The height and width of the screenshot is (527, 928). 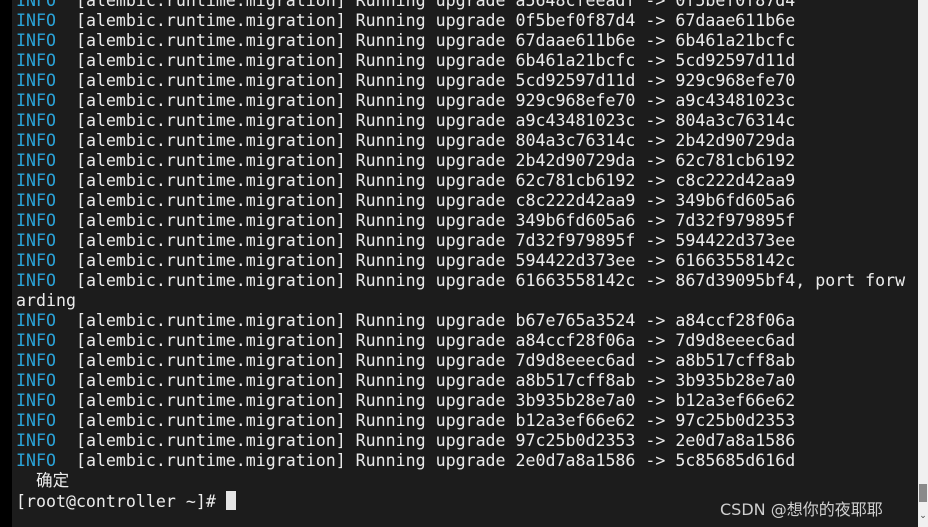 What do you see at coordinates (460, 301) in the screenshot?
I see `terminal-line: arding` at bounding box center [460, 301].